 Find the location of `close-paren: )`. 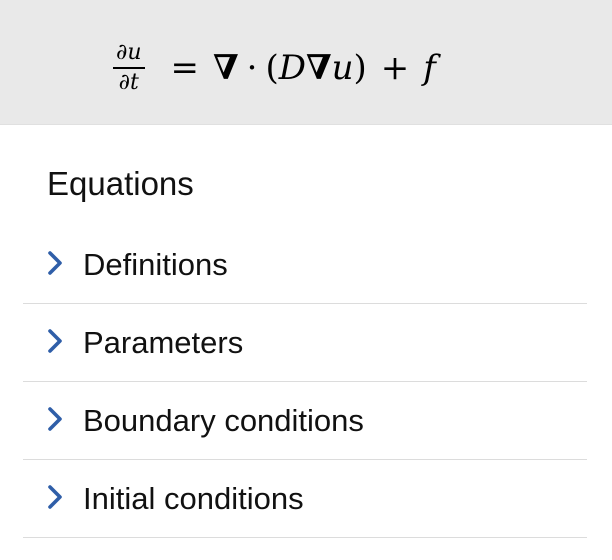

close-paren: ) is located at coordinates (360, 68).